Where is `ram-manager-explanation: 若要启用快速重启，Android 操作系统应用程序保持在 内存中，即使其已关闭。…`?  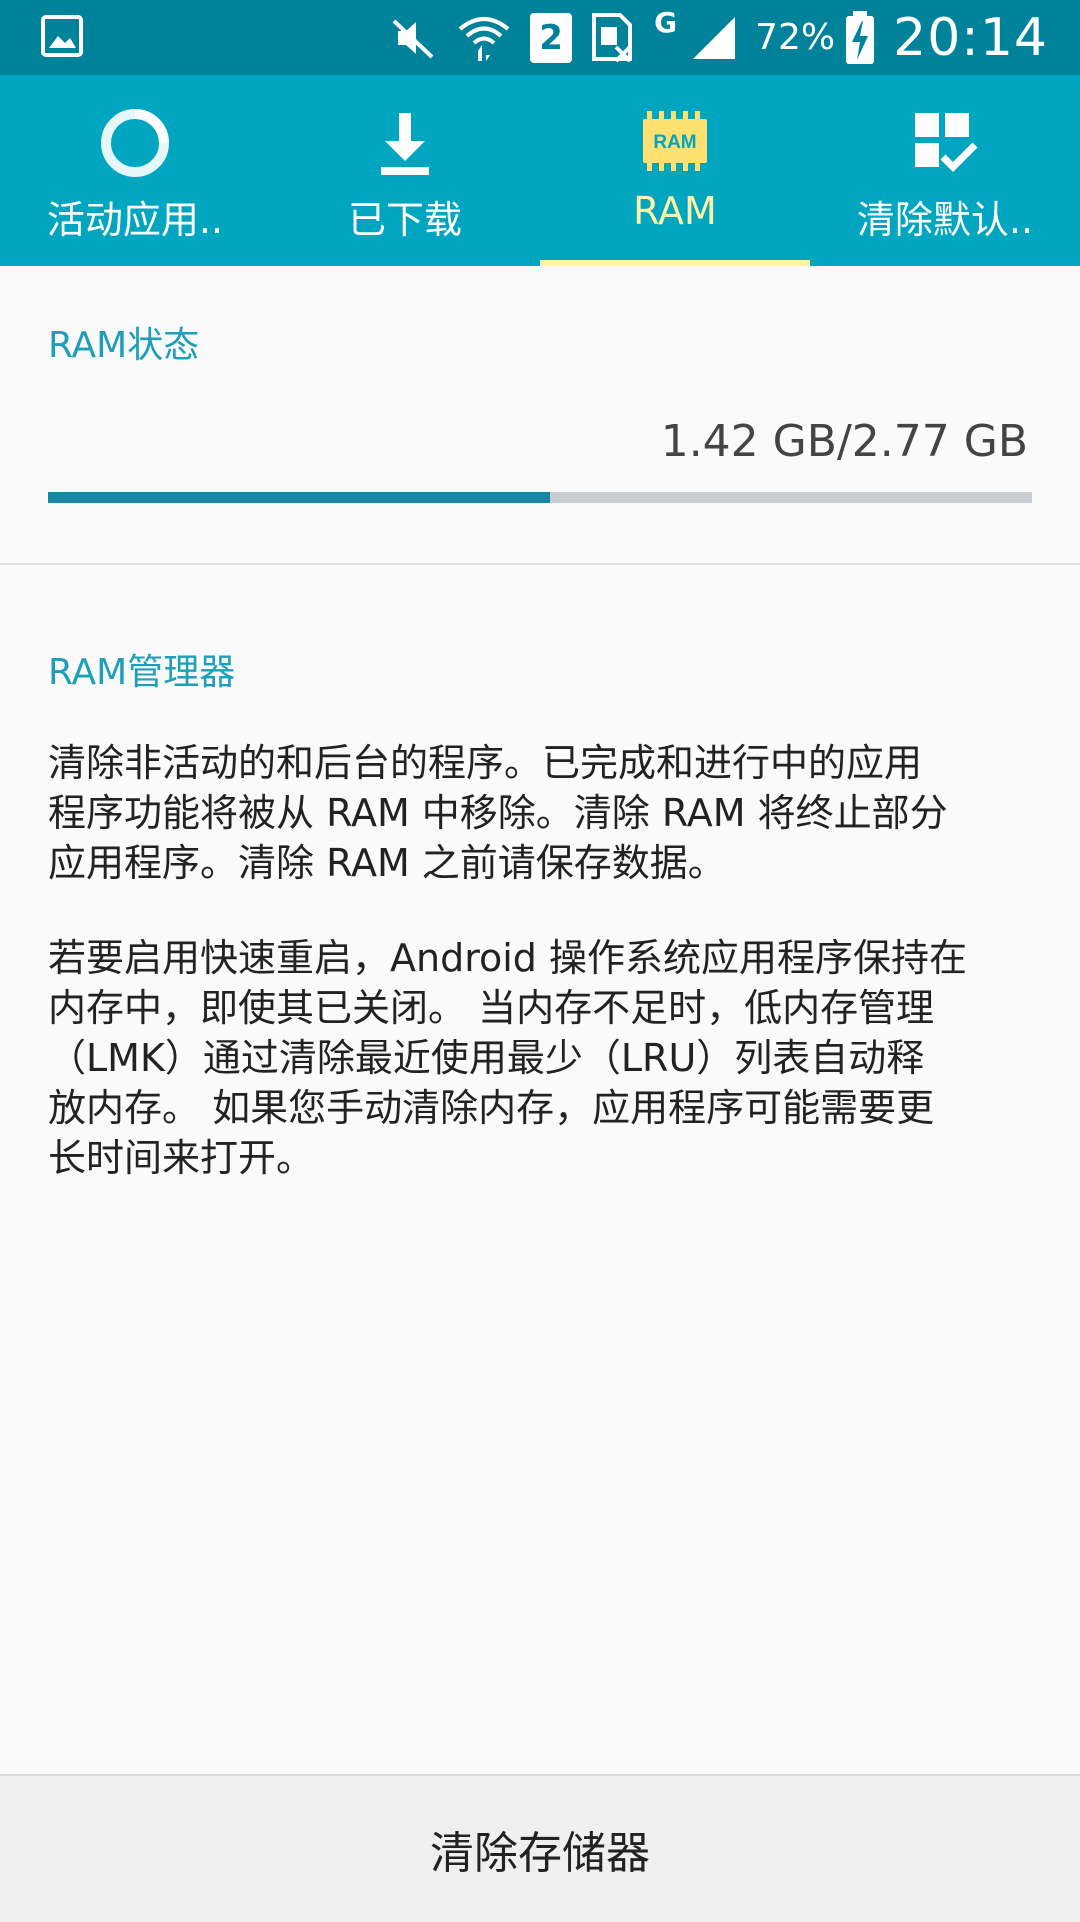
ram-manager-explanation: 若要启用快速重启，Android 操作系统应用程序保持在 内存中，即使其已关闭。… is located at coordinates (543, 1058).